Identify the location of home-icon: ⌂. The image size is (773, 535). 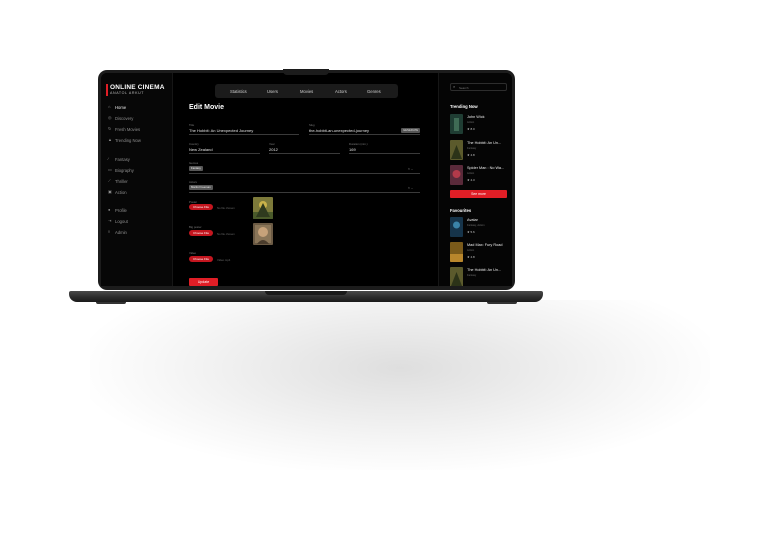
(109, 106).